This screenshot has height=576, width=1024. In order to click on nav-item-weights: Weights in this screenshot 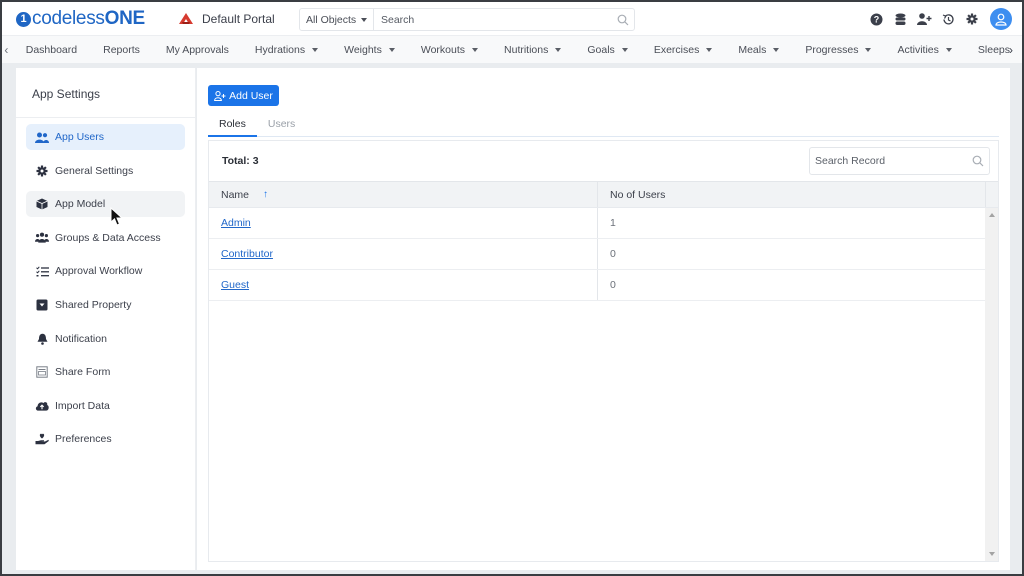, I will do `click(368, 50)`.